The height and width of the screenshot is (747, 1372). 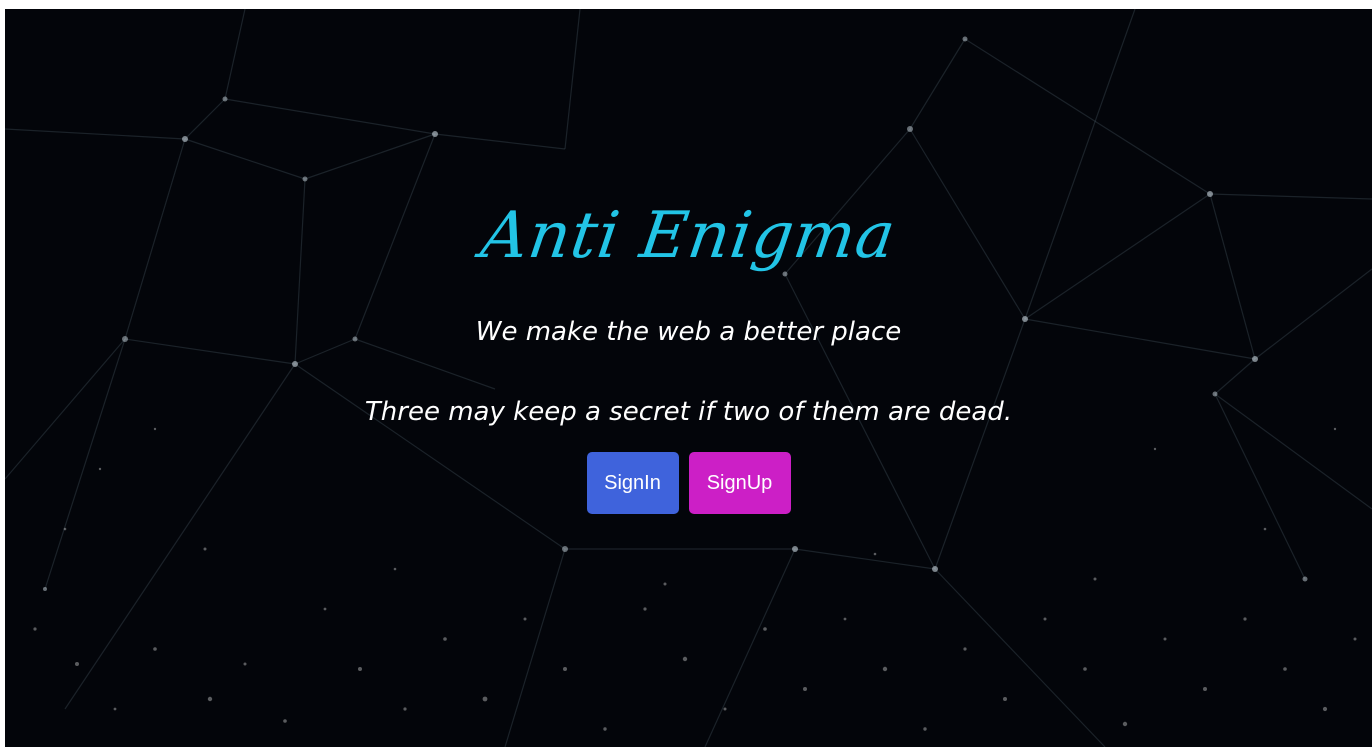 What do you see at coordinates (688, 332) in the screenshot?
I see `tagline: We make the web a better place` at bounding box center [688, 332].